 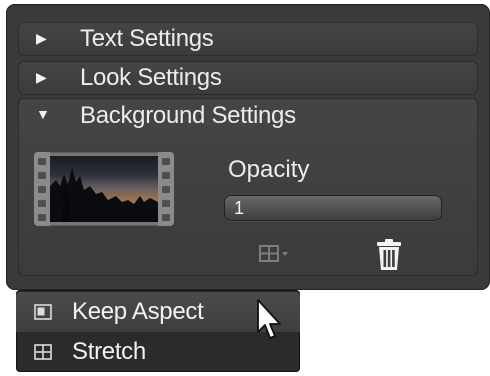 I want to click on opacity-label: Opacity, so click(x=269, y=169).